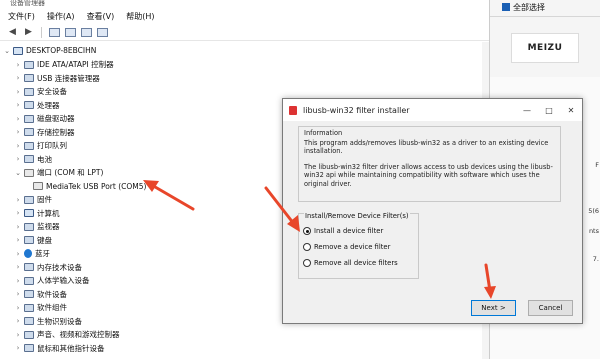 This screenshot has height=359, width=600. I want to click on tree-item: › 打印队列, so click(40, 145).